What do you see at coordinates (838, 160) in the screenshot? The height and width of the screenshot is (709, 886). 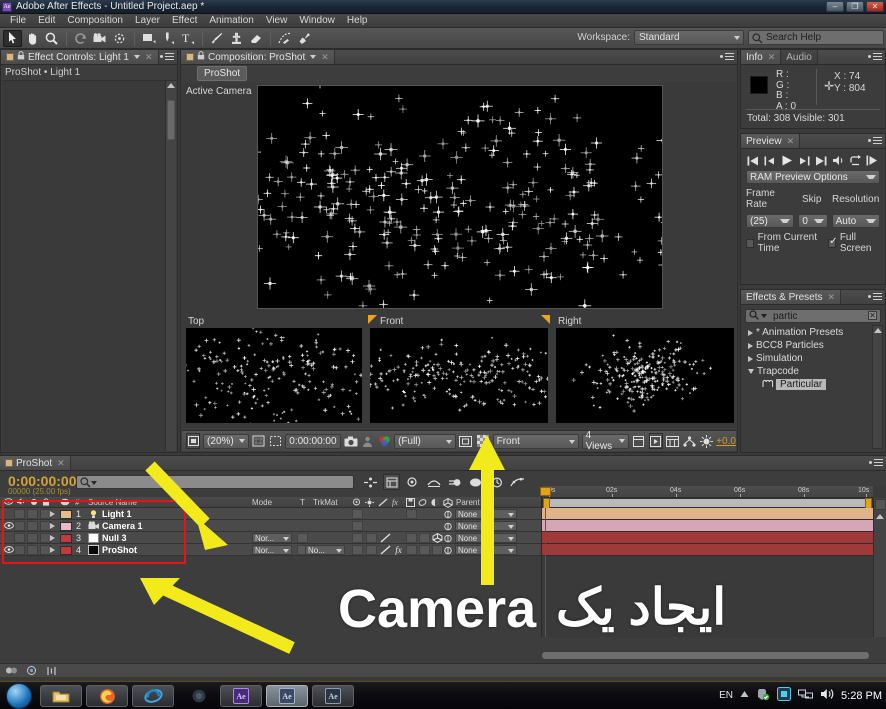 I see `audio-toggle-button` at bounding box center [838, 160].